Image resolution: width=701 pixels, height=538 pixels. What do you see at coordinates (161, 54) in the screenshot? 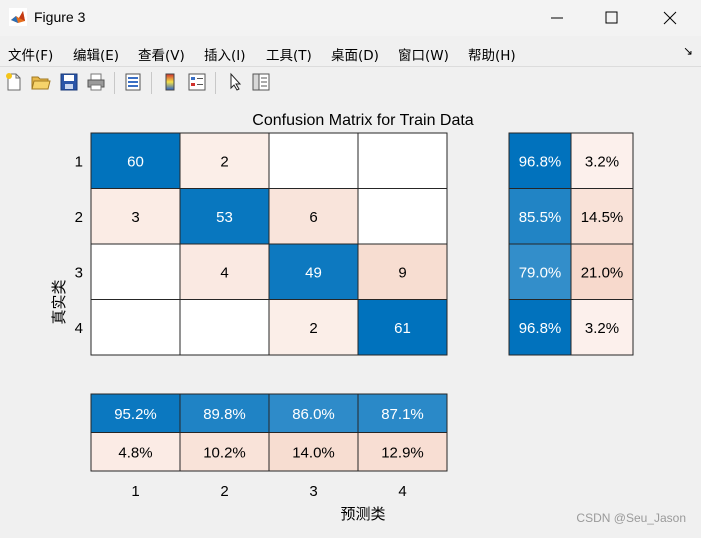
I see `menu-view: 查看(V)` at bounding box center [161, 54].